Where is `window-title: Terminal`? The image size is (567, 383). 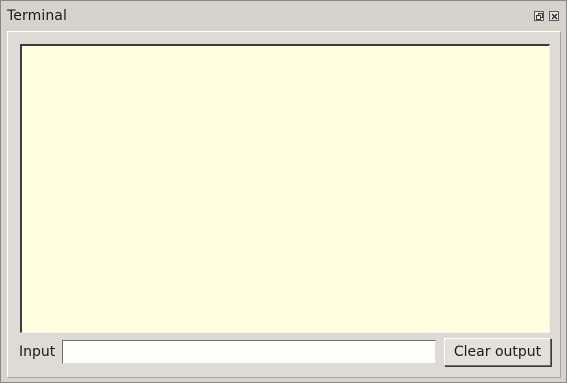
window-title: Terminal is located at coordinates (37, 16).